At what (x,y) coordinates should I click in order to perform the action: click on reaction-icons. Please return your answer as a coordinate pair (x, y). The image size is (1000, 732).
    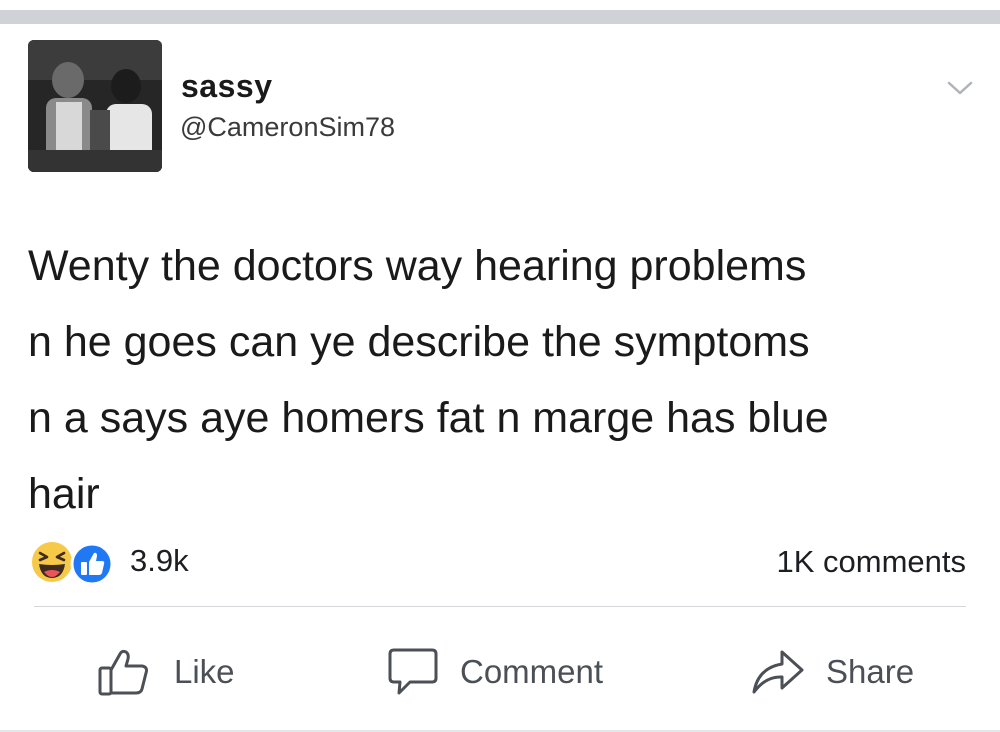
    Looking at the image, I should click on (77, 561).